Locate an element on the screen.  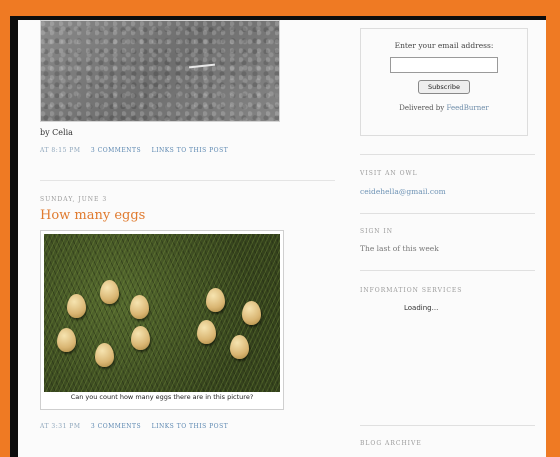
post-image-pavement is located at coordinates (160, 71).